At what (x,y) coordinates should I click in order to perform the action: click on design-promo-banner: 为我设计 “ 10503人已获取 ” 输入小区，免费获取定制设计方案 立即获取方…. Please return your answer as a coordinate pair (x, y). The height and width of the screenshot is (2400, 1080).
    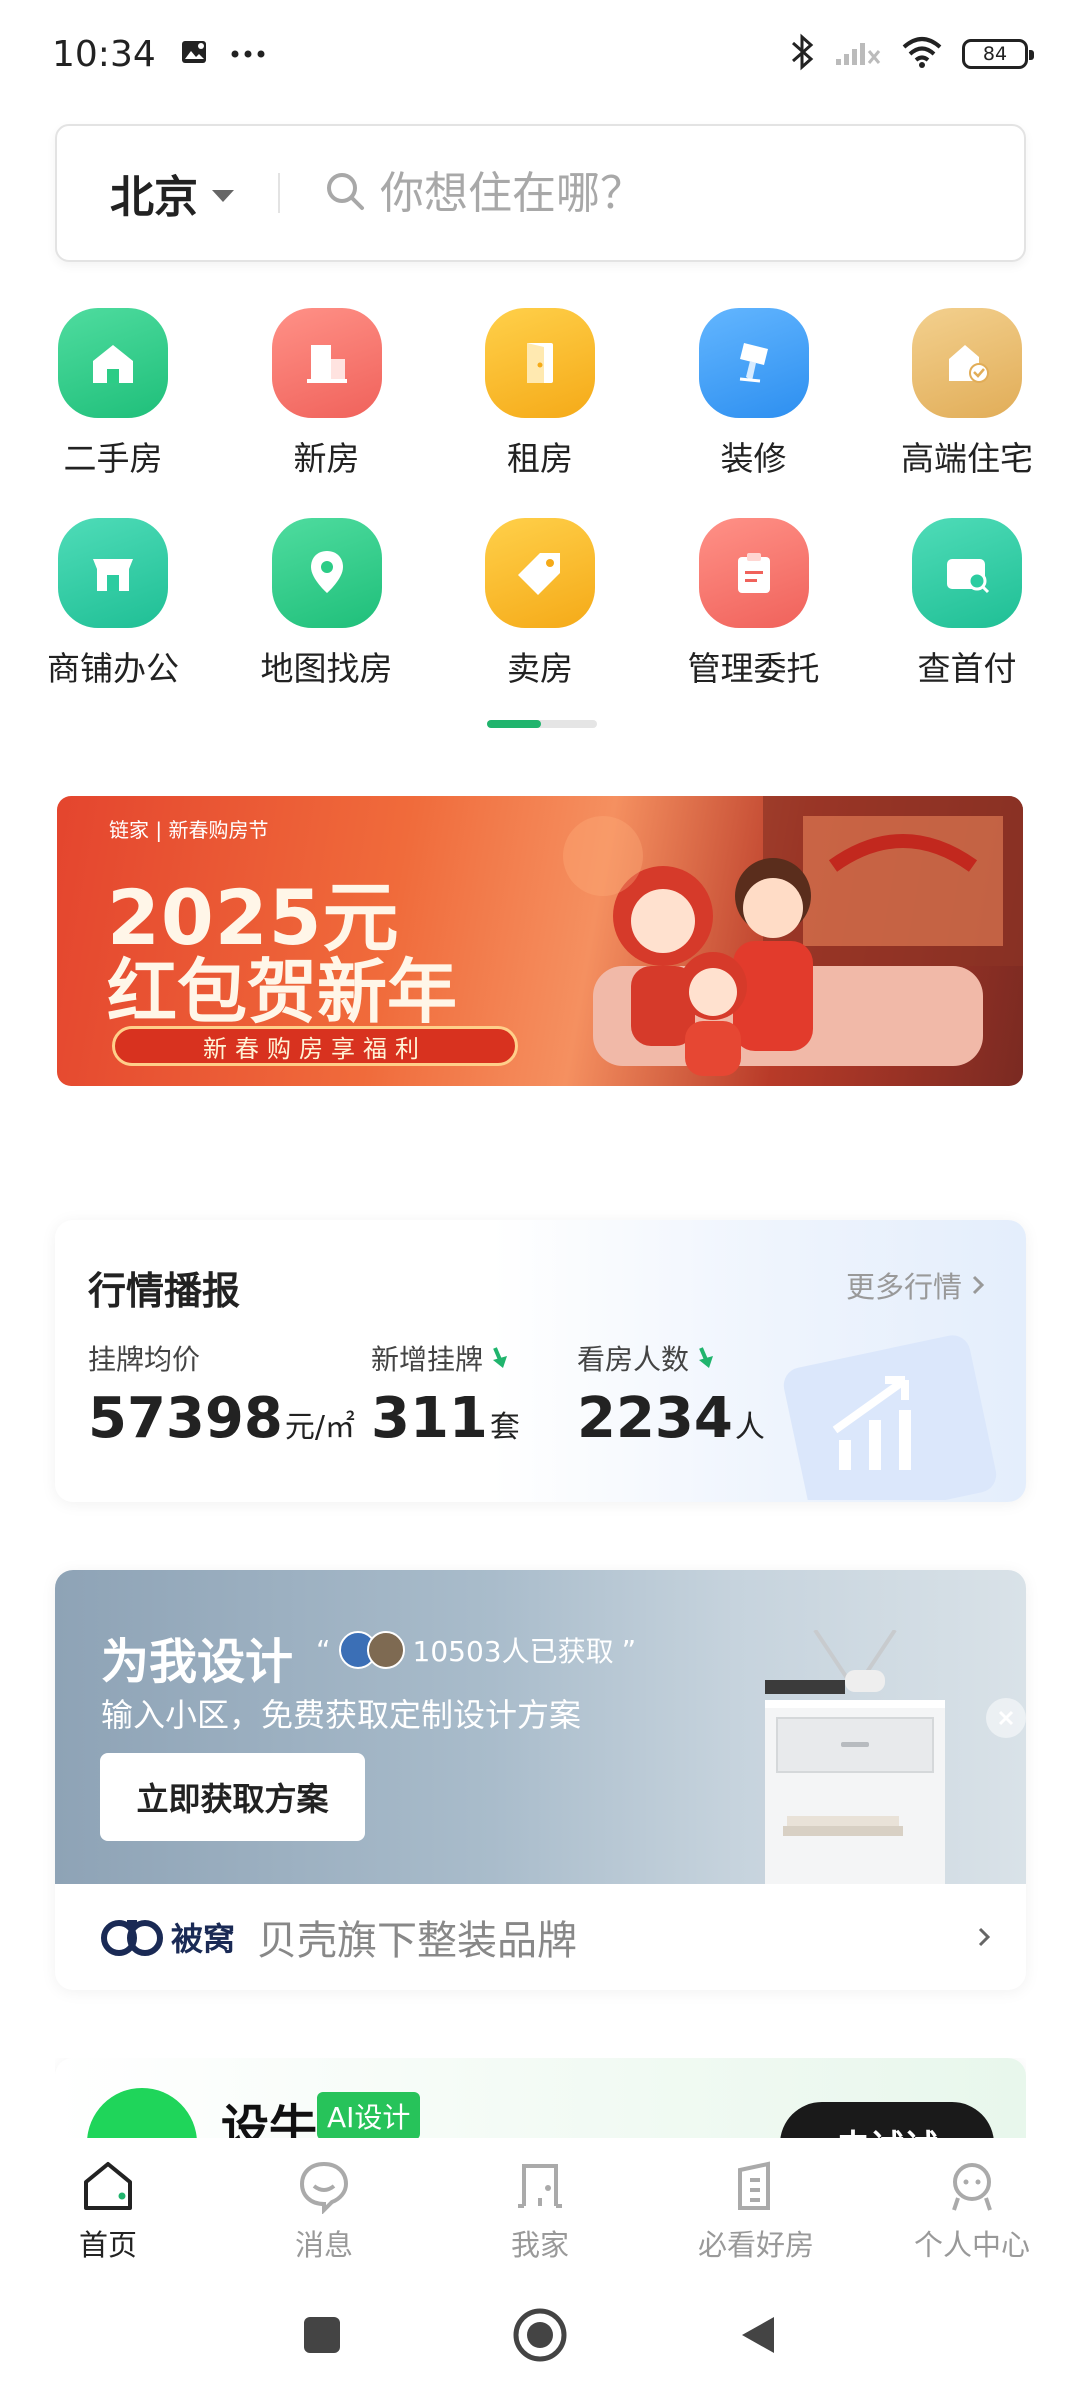
    Looking at the image, I should click on (540, 1727).